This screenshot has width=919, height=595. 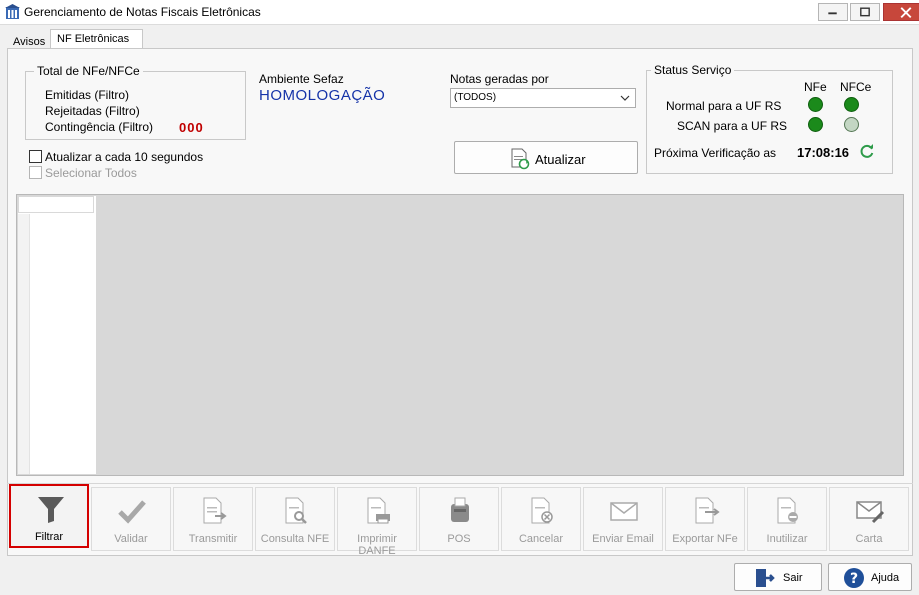 I want to click on document-send-icon, so click(x=215, y=510).